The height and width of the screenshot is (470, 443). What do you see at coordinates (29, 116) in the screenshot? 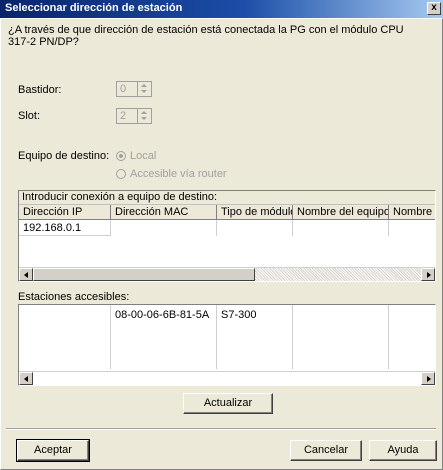
I see `slot-label: Slot:` at bounding box center [29, 116].